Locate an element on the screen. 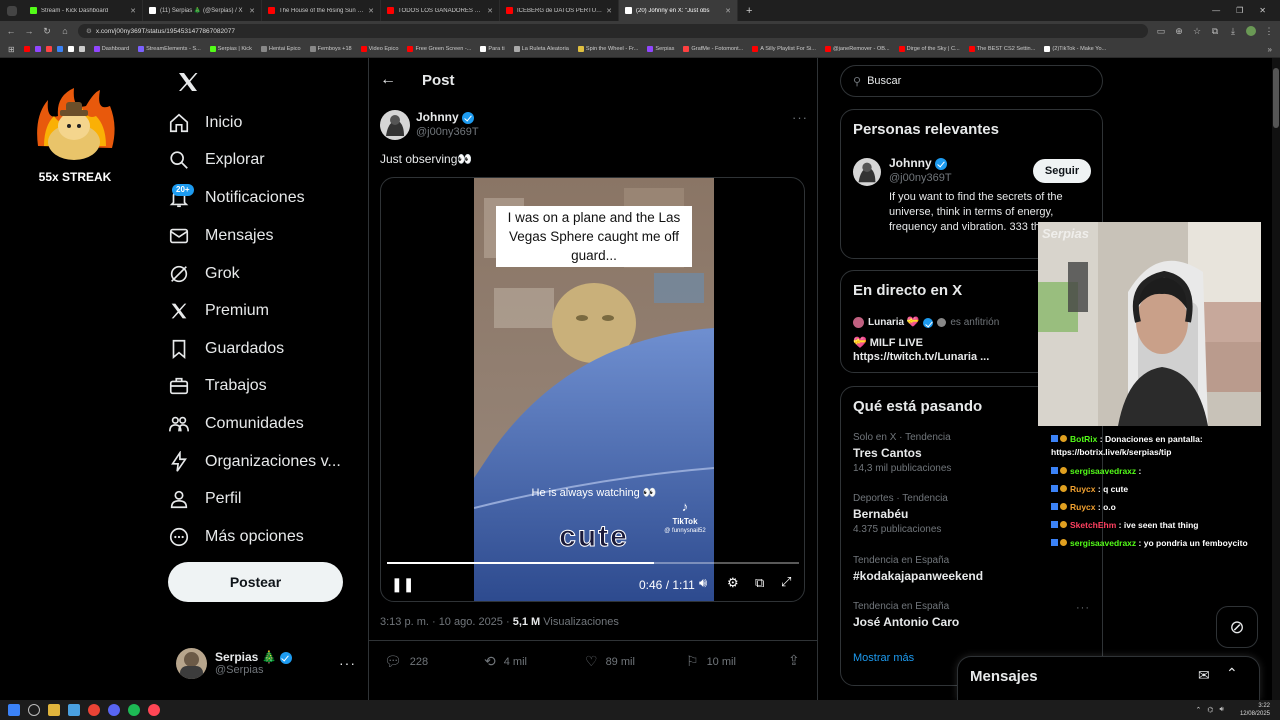 Image resolution: width=1280 pixels, height=720 pixels. author-name-row: Johnny is located at coordinates (445, 117).